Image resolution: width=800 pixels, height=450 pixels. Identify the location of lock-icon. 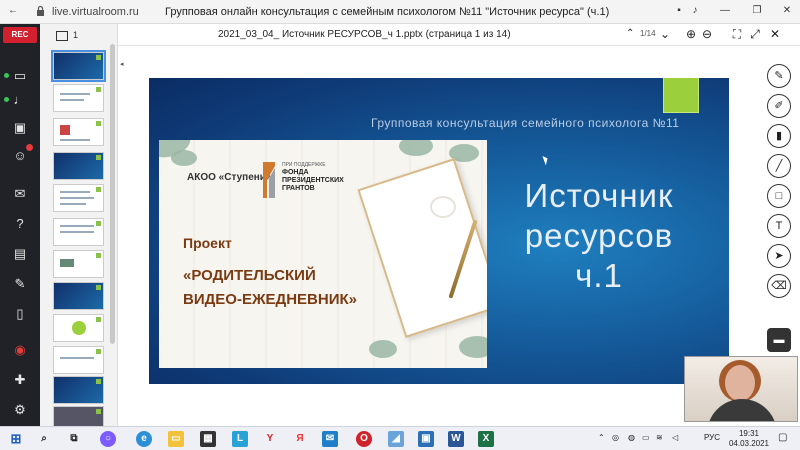
(40, 11).